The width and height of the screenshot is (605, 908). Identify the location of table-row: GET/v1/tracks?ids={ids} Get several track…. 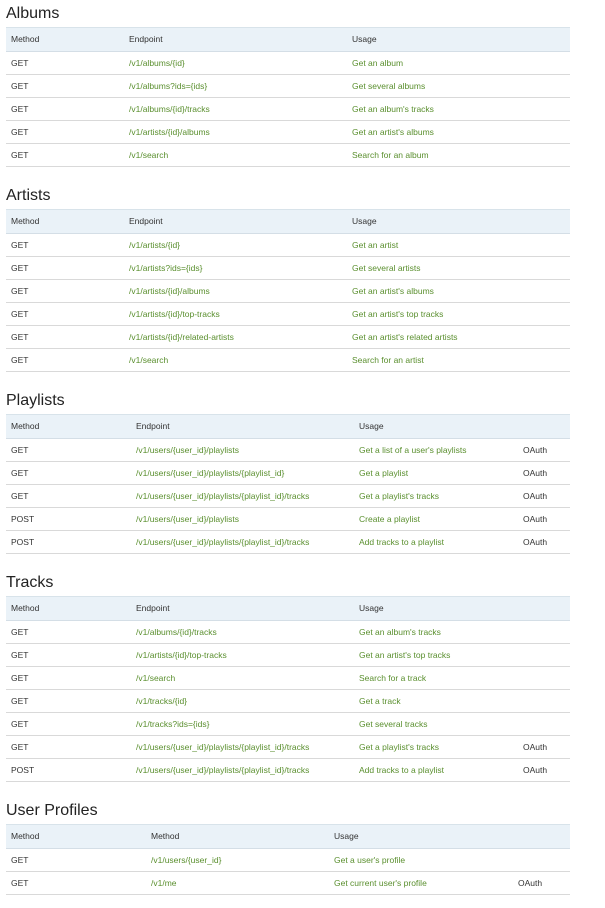
(288, 724).